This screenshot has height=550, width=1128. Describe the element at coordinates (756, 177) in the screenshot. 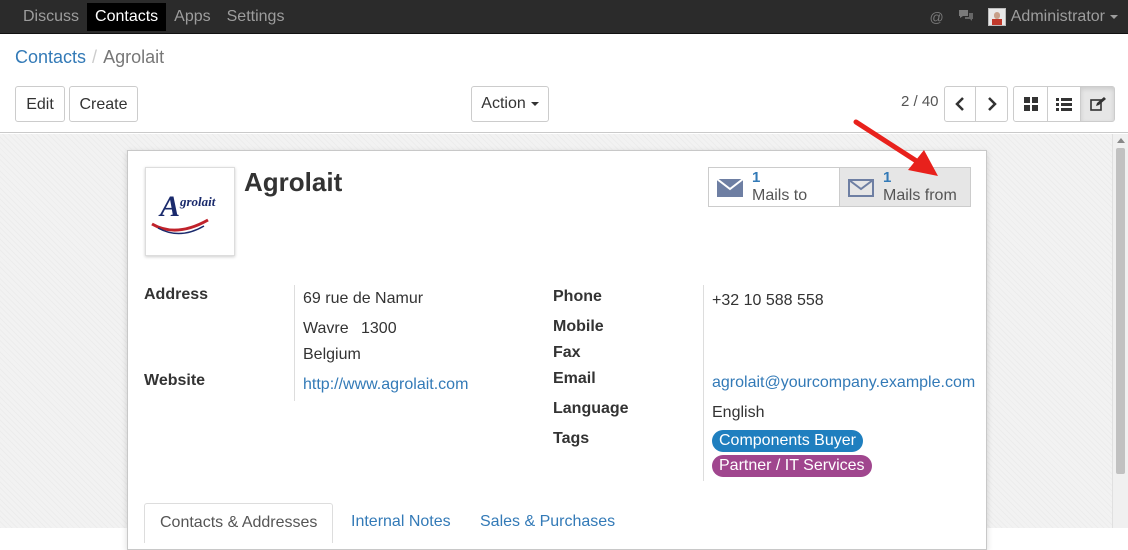

I see `mails-to-count: 1` at that location.